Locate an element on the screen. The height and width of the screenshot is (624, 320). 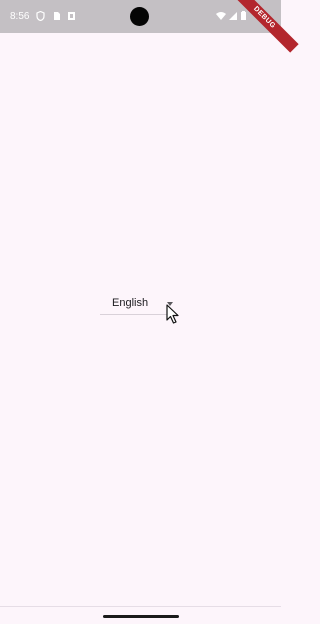
status-bar: 8:56 DEBUG is located at coordinates (149, 26).